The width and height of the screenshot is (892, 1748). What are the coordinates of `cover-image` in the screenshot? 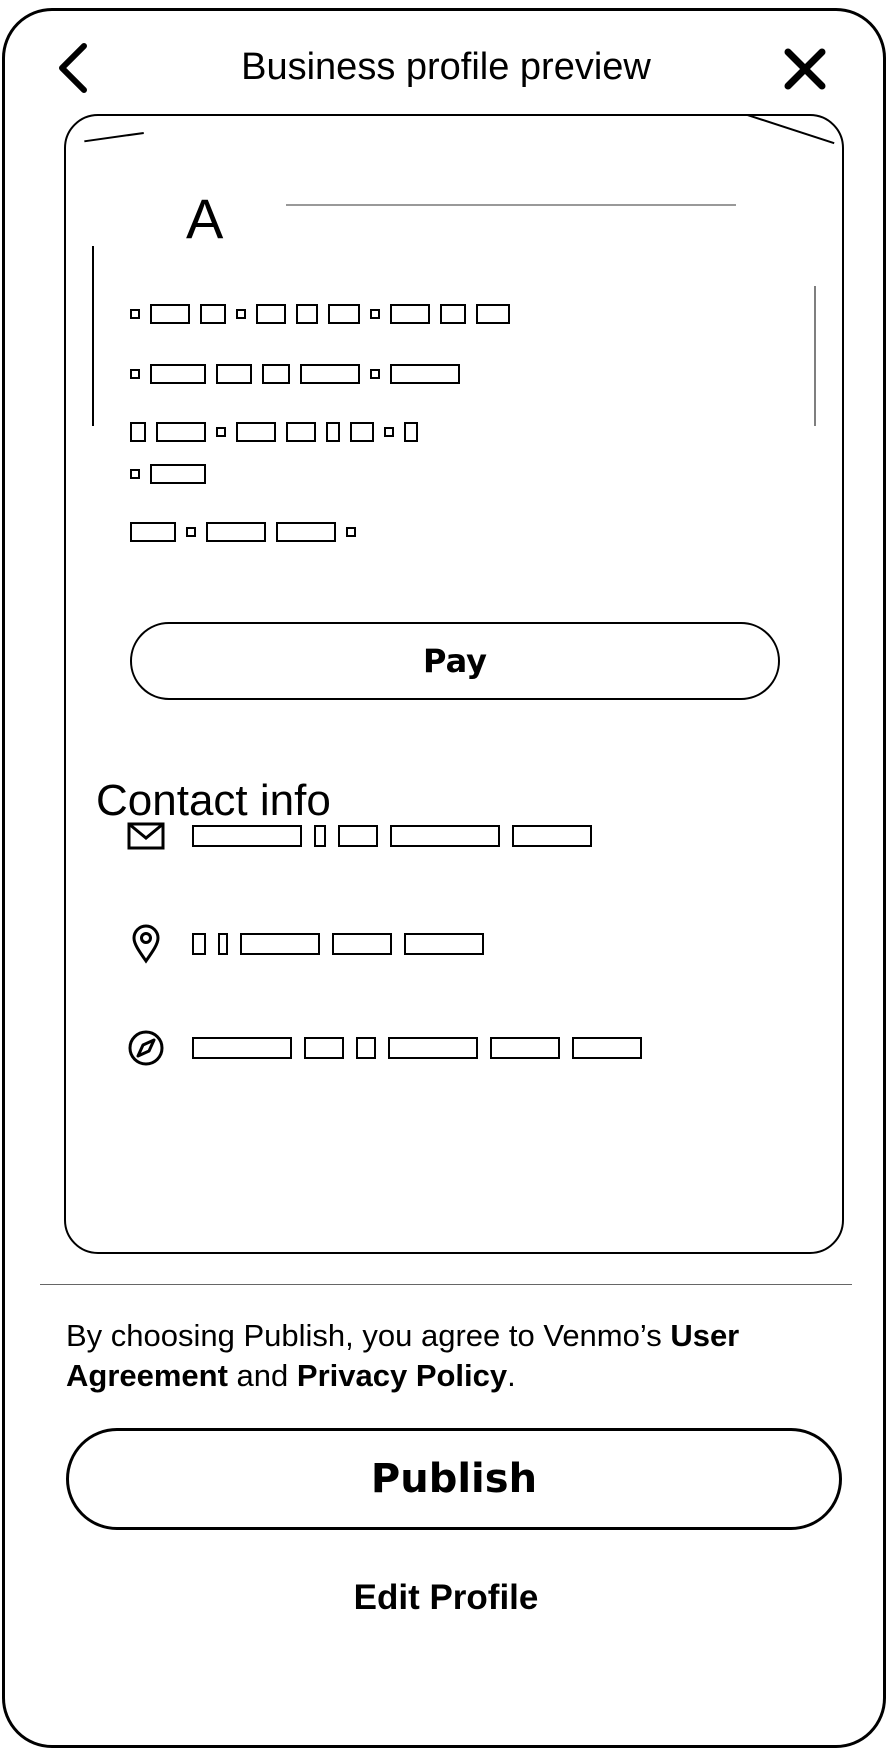 It's located at (116, 151).